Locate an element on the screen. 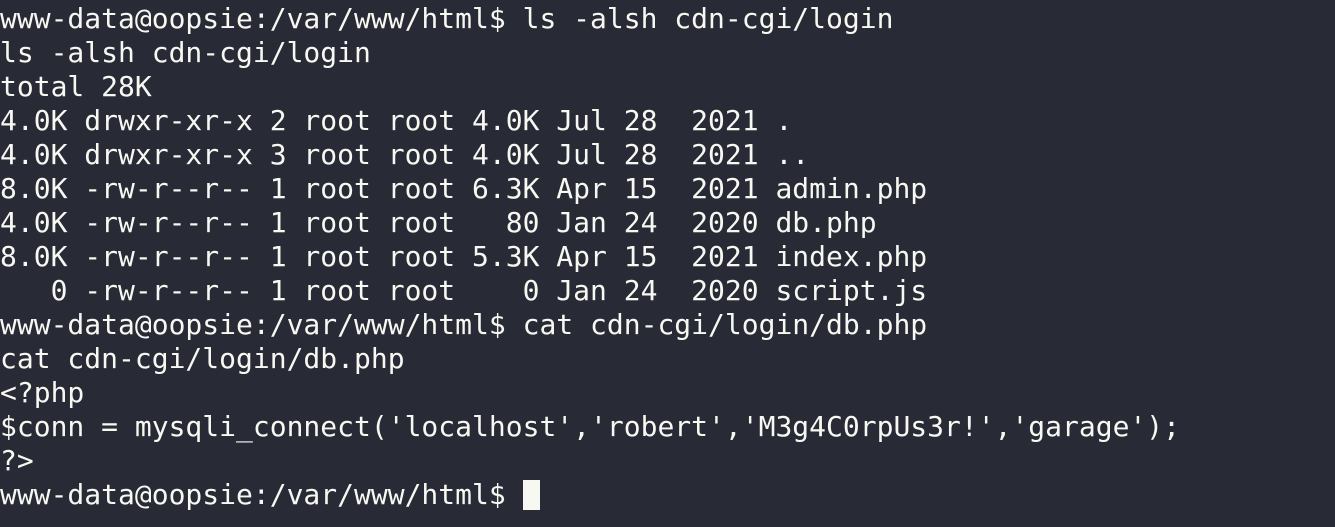 The height and width of the screenshot is (527, 1335). terminal-line-php-open: <?php is located at coordinates (42, 392).